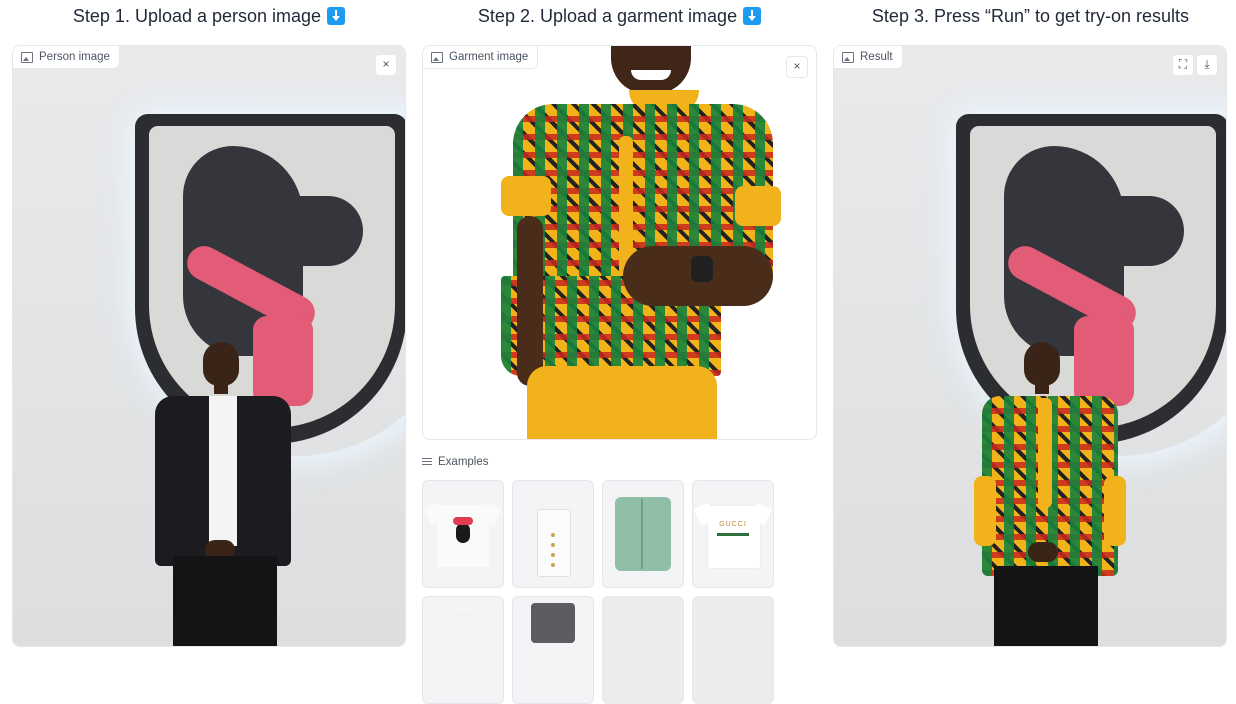 The height and width of the screenshot is (704, 1236). Describe the element at coordinates (463, 650) in the screenshot. I see `example-white-item` at that location.